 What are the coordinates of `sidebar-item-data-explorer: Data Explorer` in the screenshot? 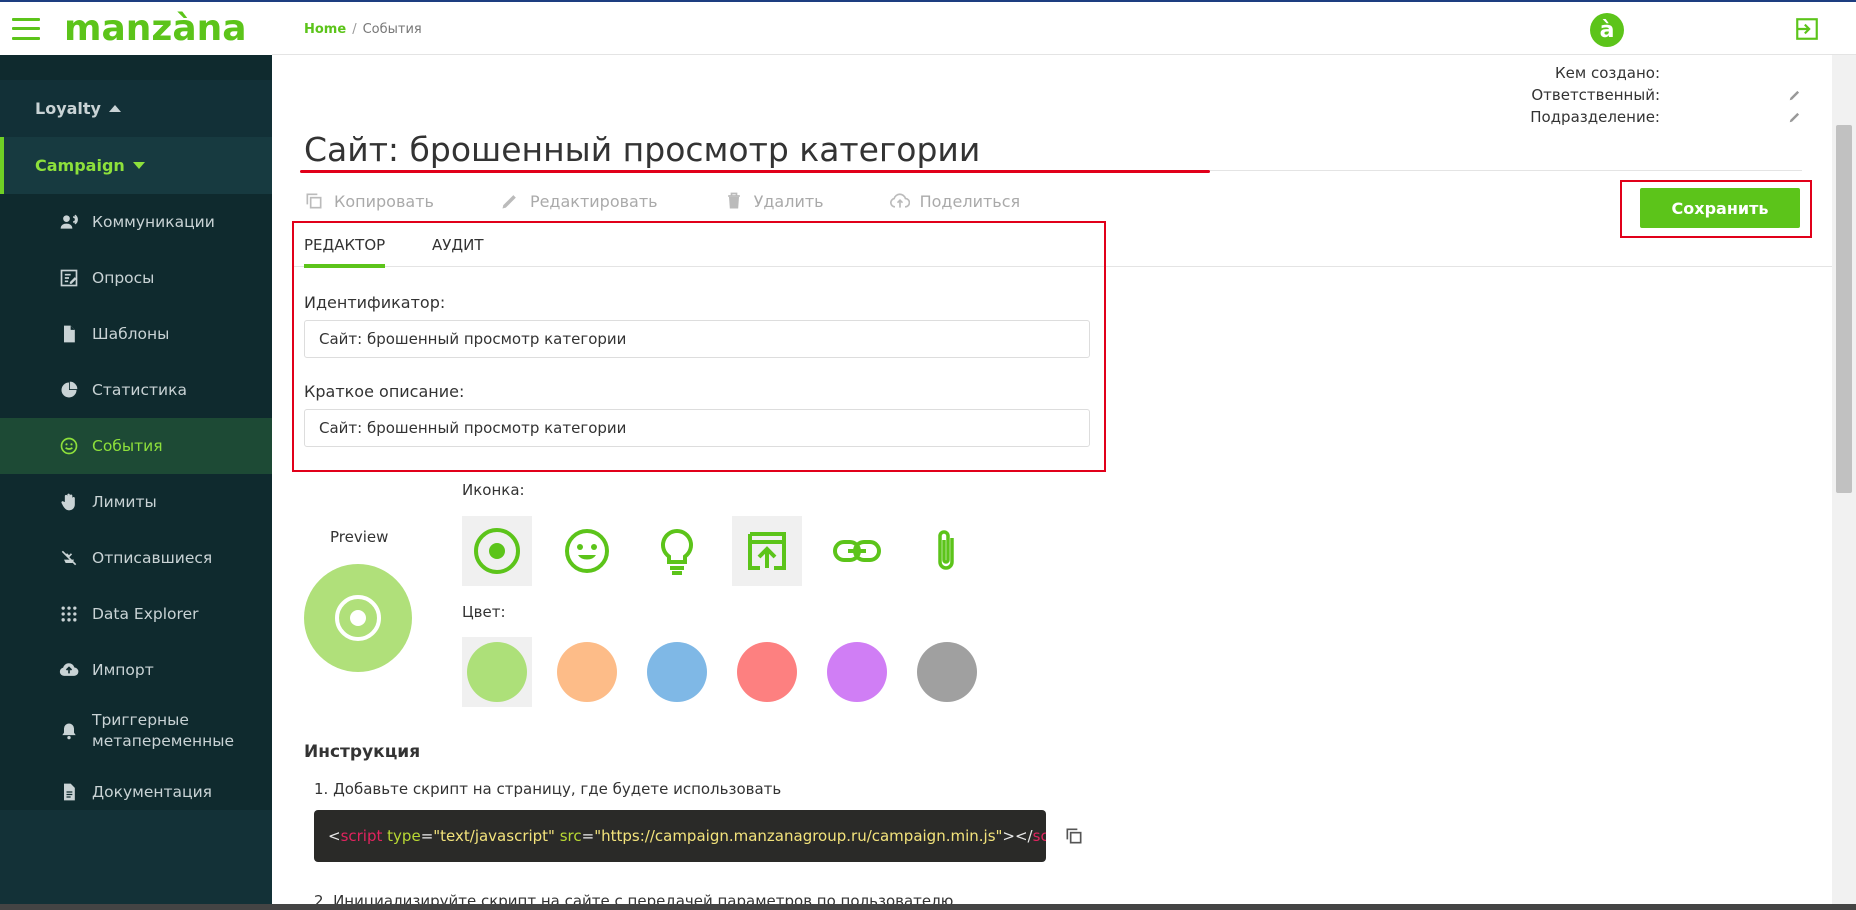 It's located at (136, 614).